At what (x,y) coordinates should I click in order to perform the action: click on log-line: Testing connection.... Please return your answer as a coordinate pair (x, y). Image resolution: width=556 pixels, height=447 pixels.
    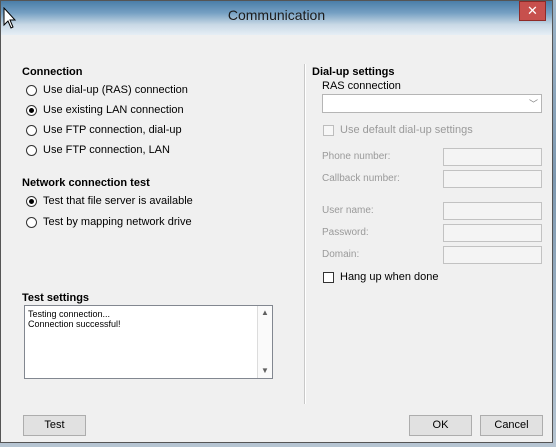
    Looking at the image, I should click on (69, 314).